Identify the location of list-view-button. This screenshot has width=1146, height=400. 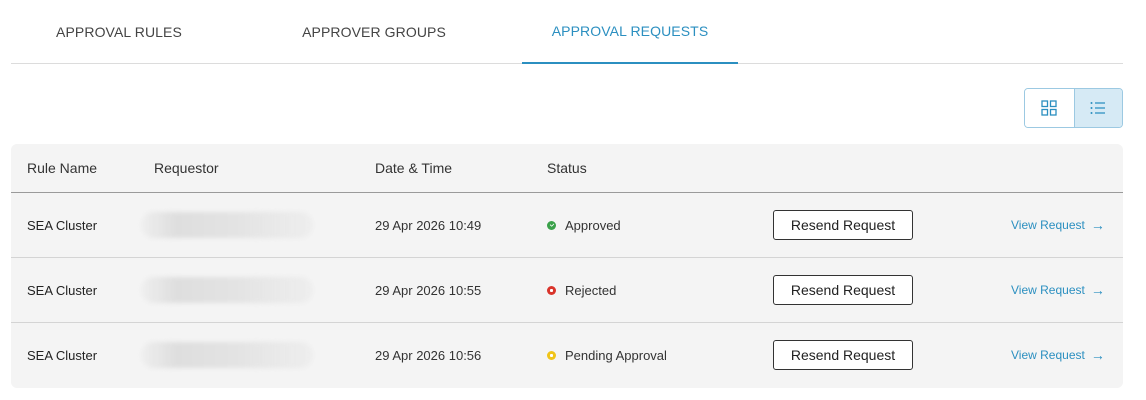
(1097, 108).